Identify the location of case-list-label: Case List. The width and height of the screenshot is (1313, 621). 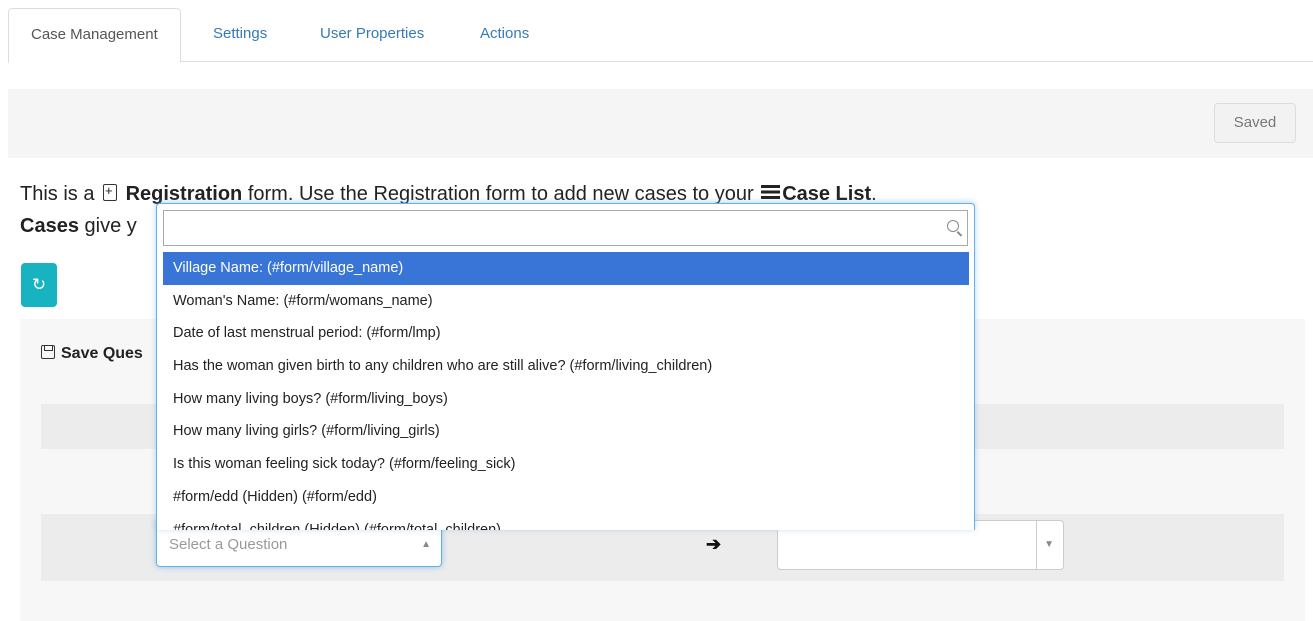
(827, 194).